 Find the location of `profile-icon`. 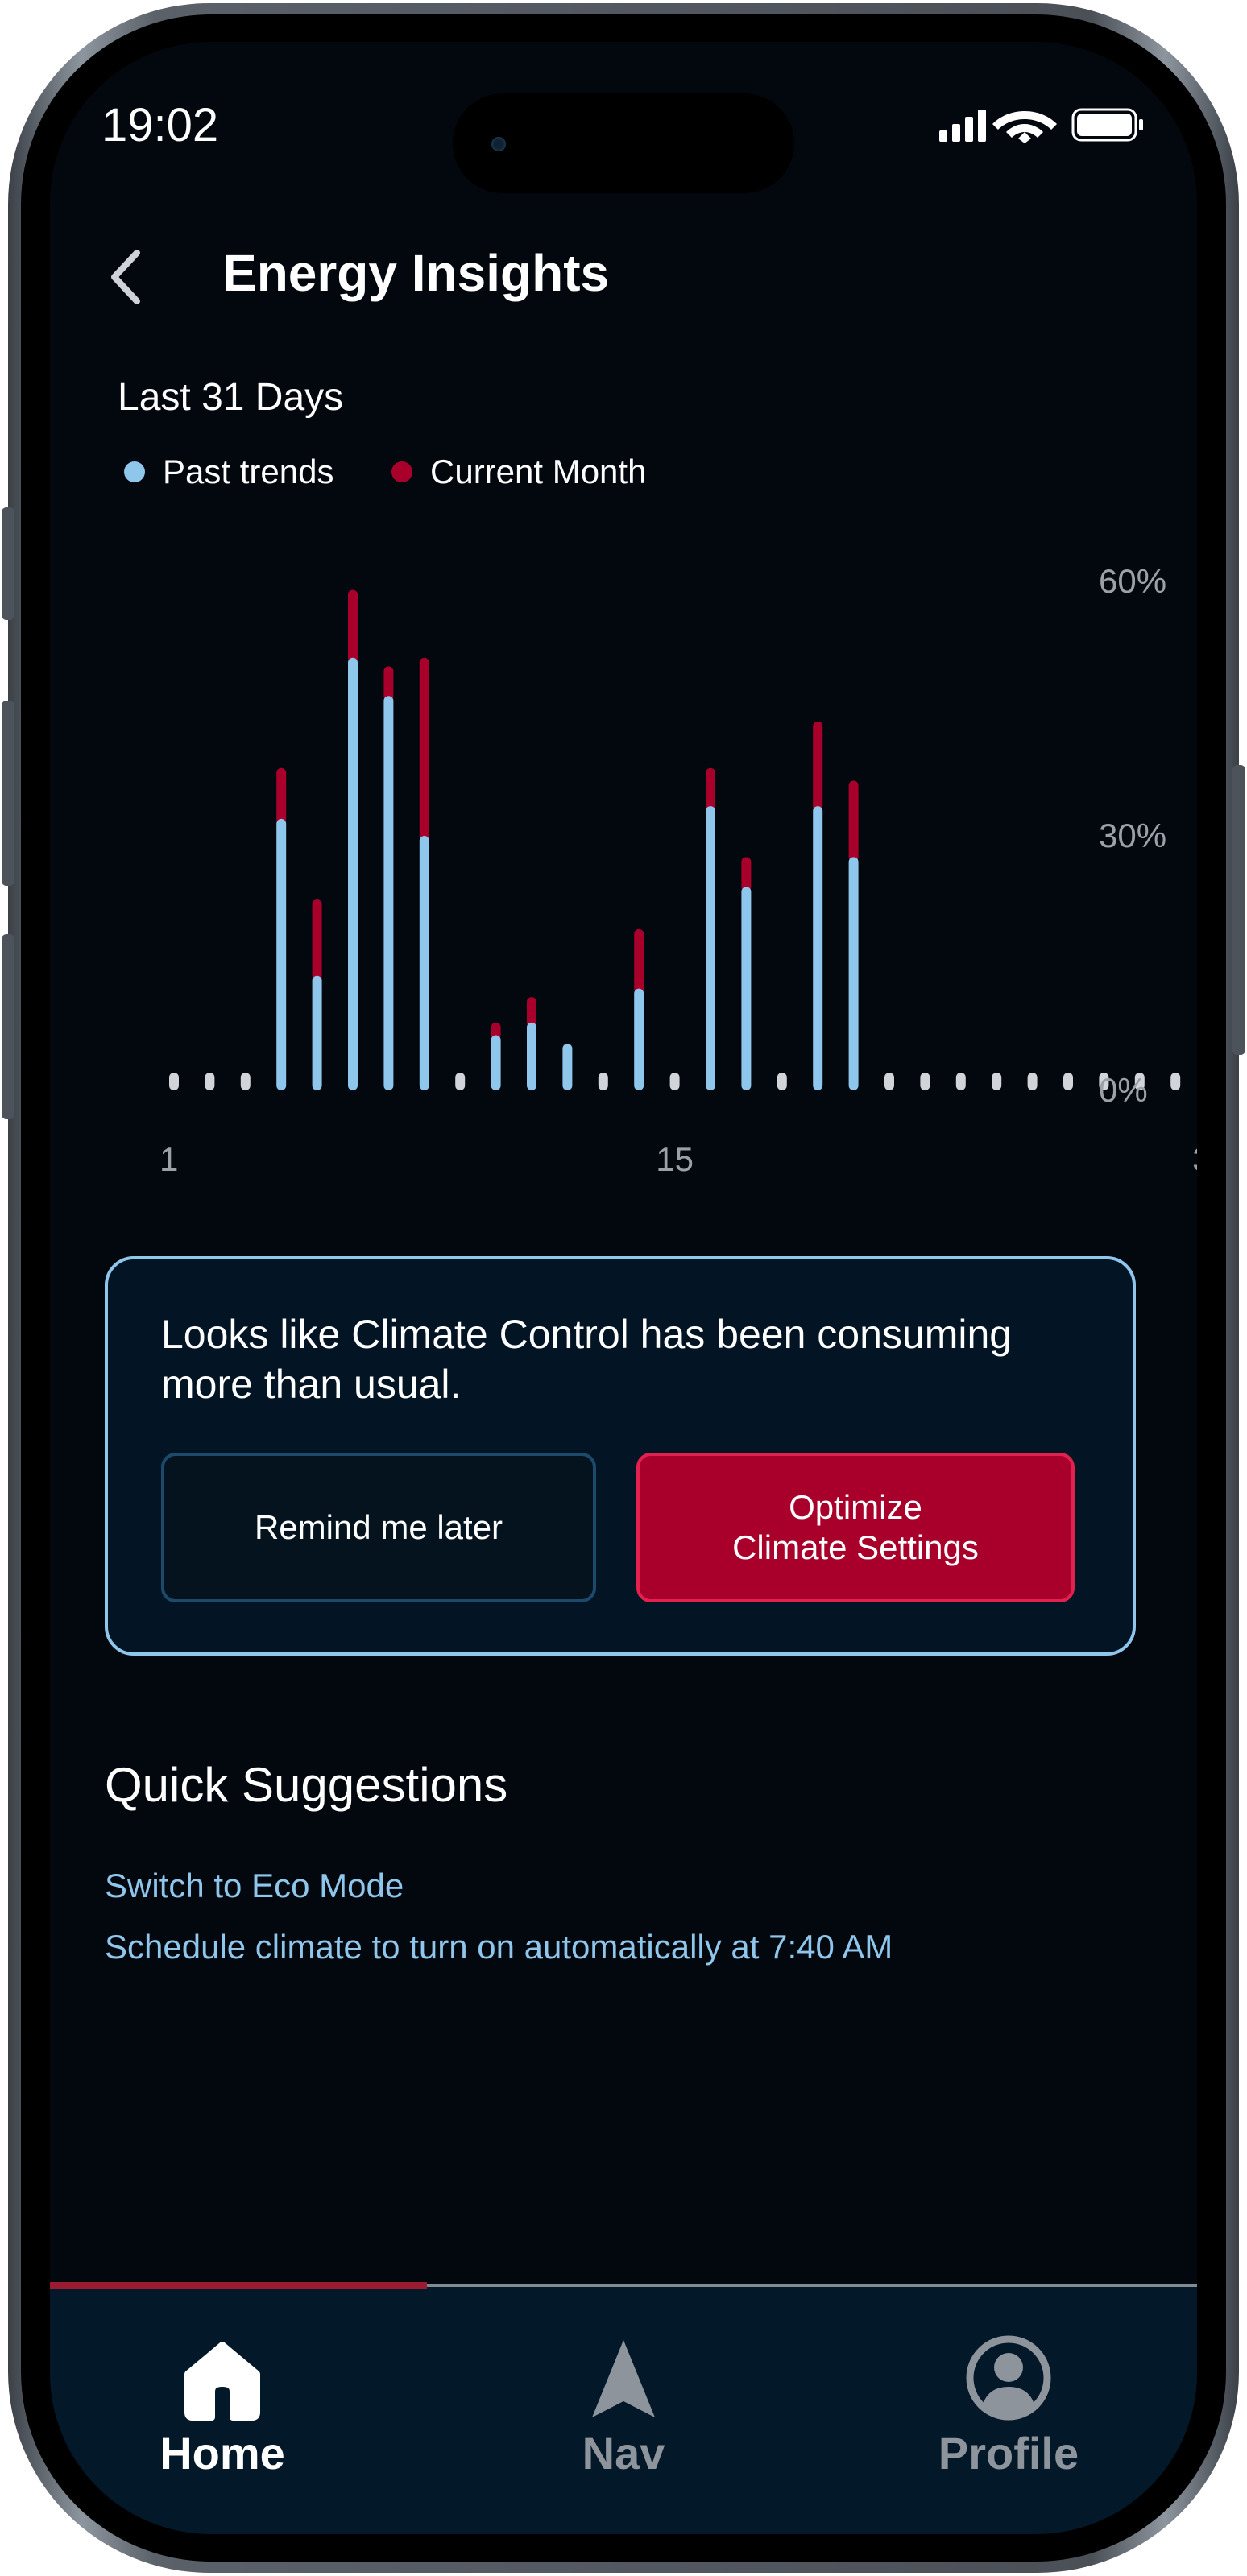

profile-icon is located at coordinates (1008, 2378).